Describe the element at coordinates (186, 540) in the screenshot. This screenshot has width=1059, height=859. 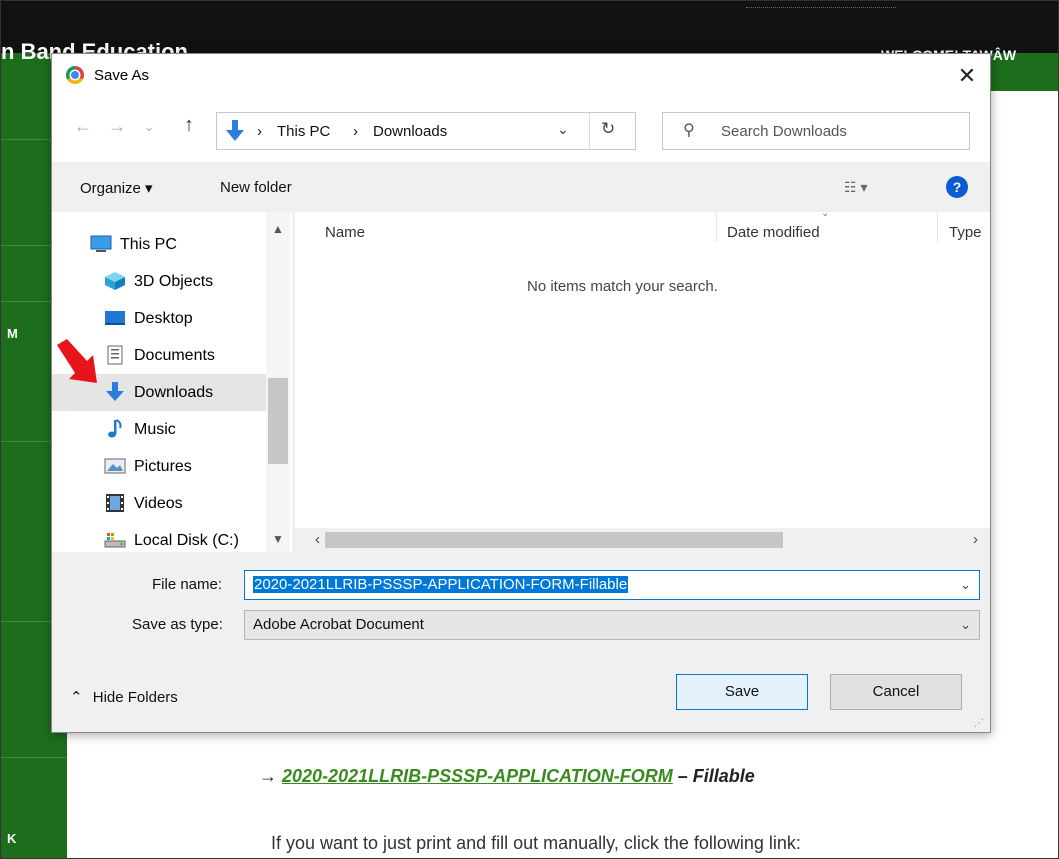
I see `tree-label: Local Disk (C:)` at that location.